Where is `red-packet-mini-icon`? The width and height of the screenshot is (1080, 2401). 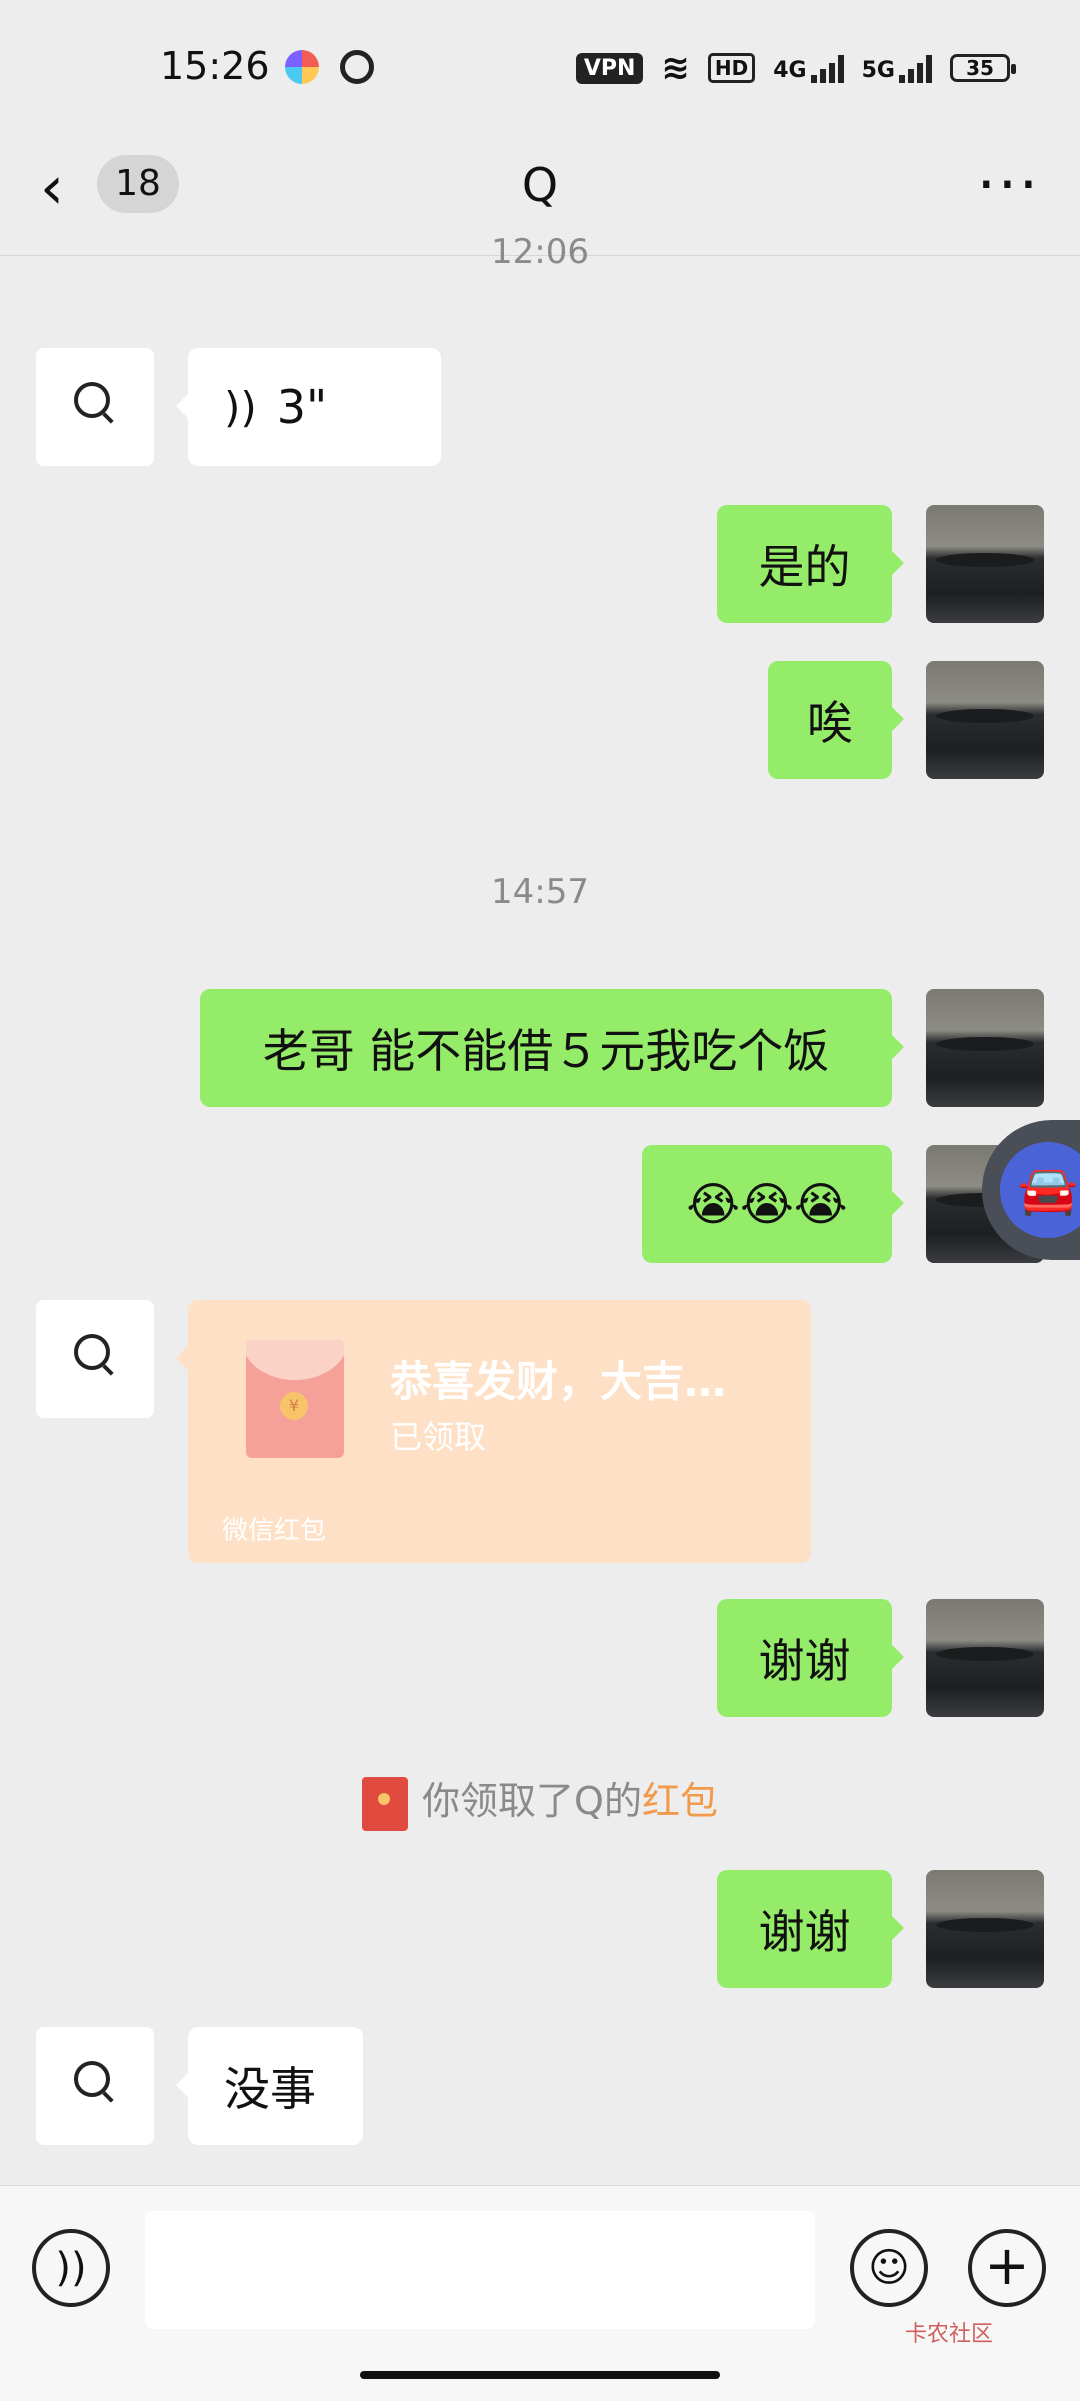 red-packet-mini-icon is located at coordinates (385, 1803).